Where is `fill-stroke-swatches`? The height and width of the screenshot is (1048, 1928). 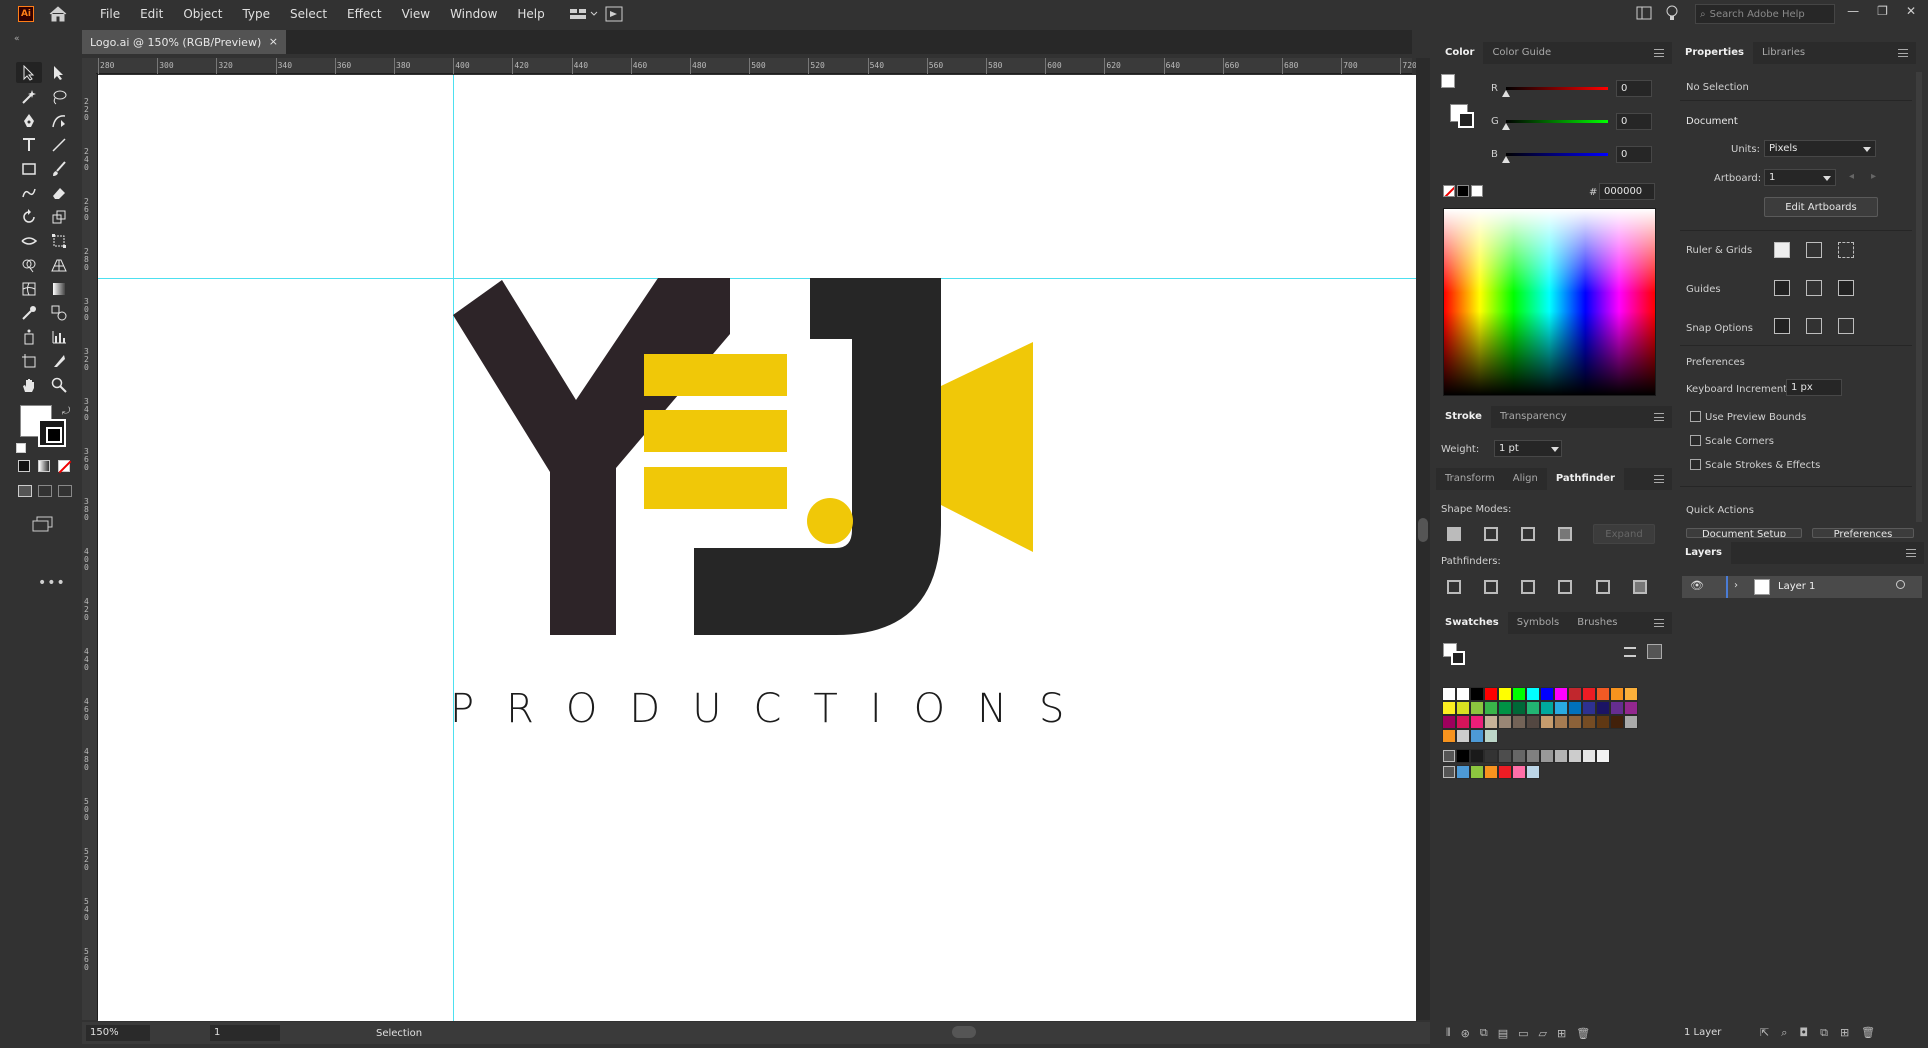 fill-stroke-swatches is located at coordinates (43, 426).